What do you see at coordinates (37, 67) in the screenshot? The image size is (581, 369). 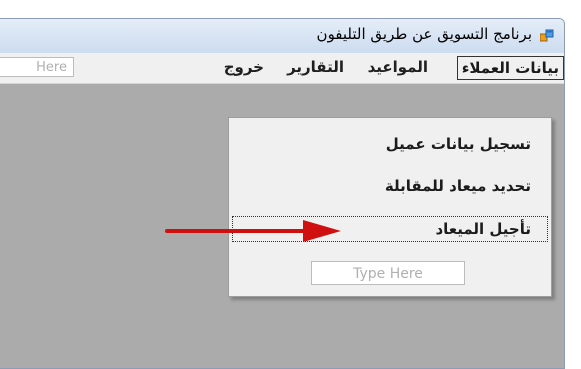 I see `menu-type-here-field: Here` at bounding box center [37, 67].